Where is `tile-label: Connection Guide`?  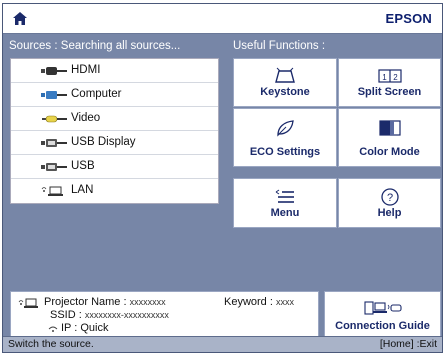 tile-label: Connection Guide is located at coordinates (382, 326).